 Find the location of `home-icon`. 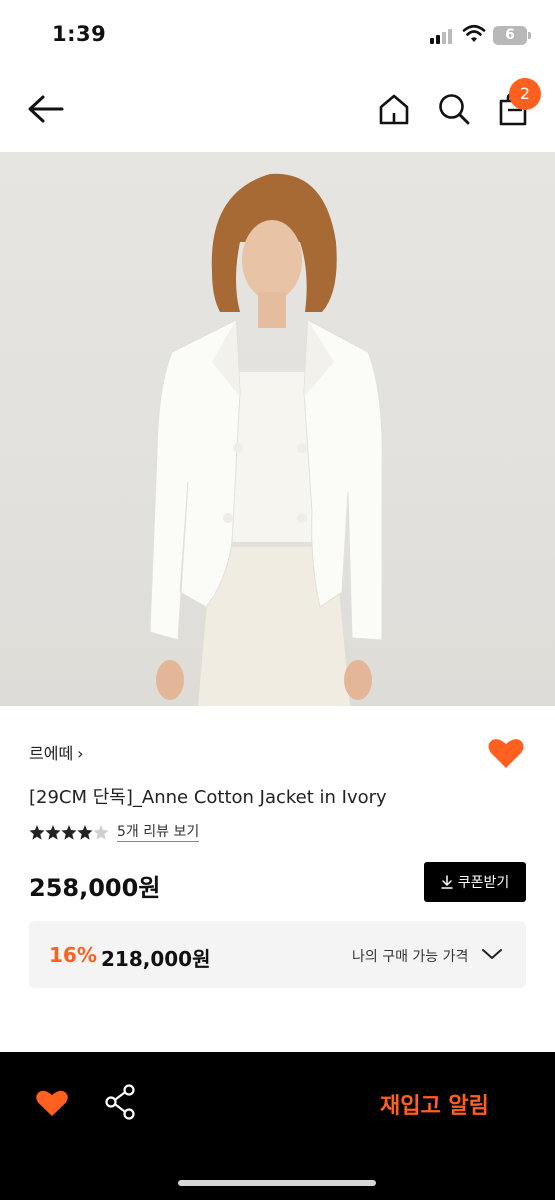

home-icon is located at coordinates (394, 109).